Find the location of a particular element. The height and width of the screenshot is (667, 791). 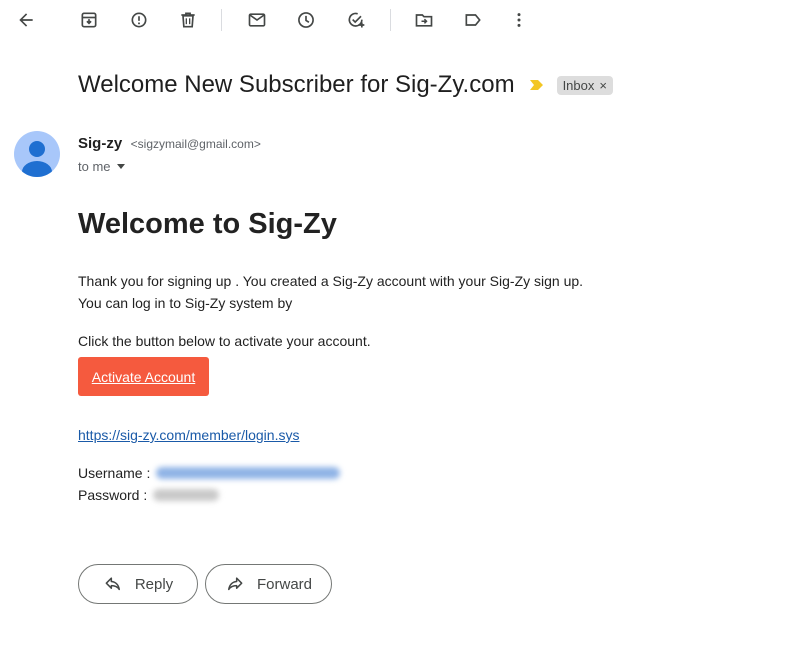

toolbar is located at coordinates (395, 20).